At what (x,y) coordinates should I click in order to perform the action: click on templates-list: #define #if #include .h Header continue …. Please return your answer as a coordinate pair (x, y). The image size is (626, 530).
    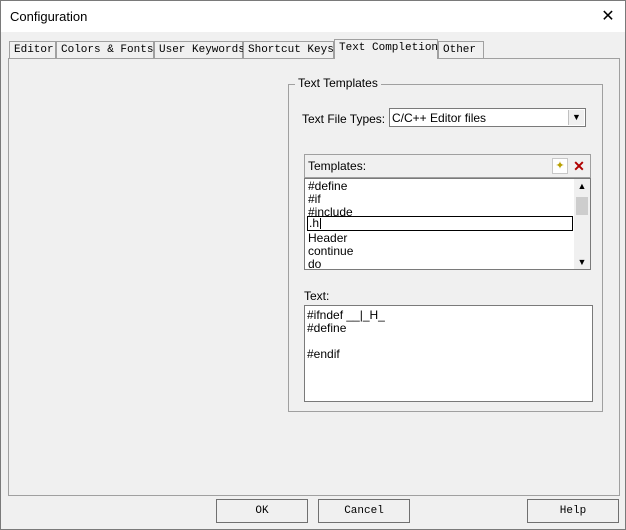
    Looking at the image, I should click on (447, 224).